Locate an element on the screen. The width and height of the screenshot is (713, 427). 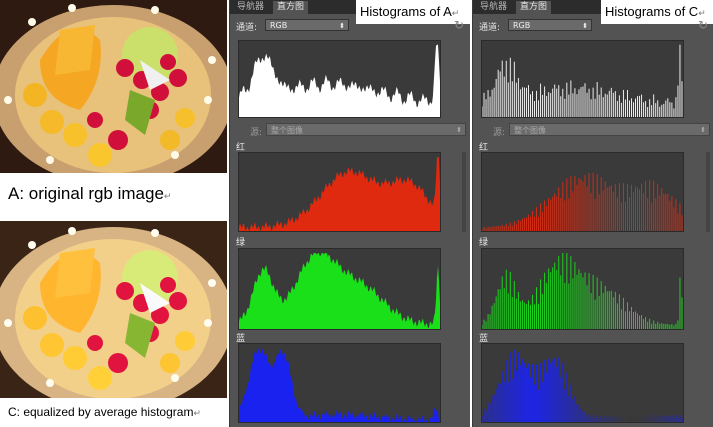
caption-equalized: C: equalized by average histogram↵ is located at coordinates (104, 412).